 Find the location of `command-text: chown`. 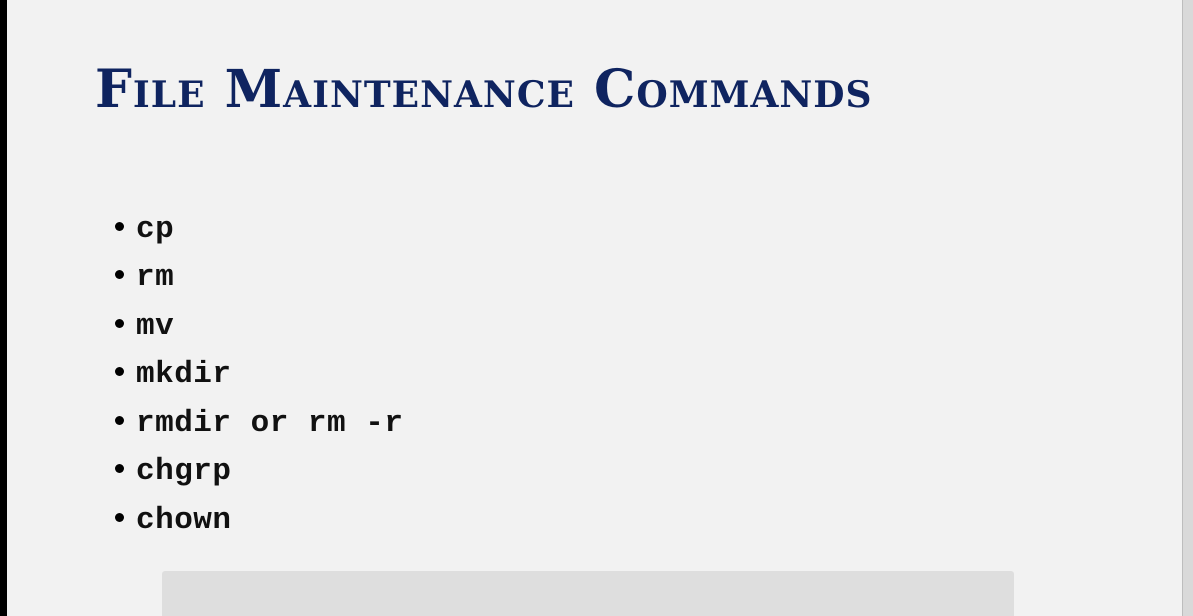

command-text: chown is located at coordinates (184, 520).